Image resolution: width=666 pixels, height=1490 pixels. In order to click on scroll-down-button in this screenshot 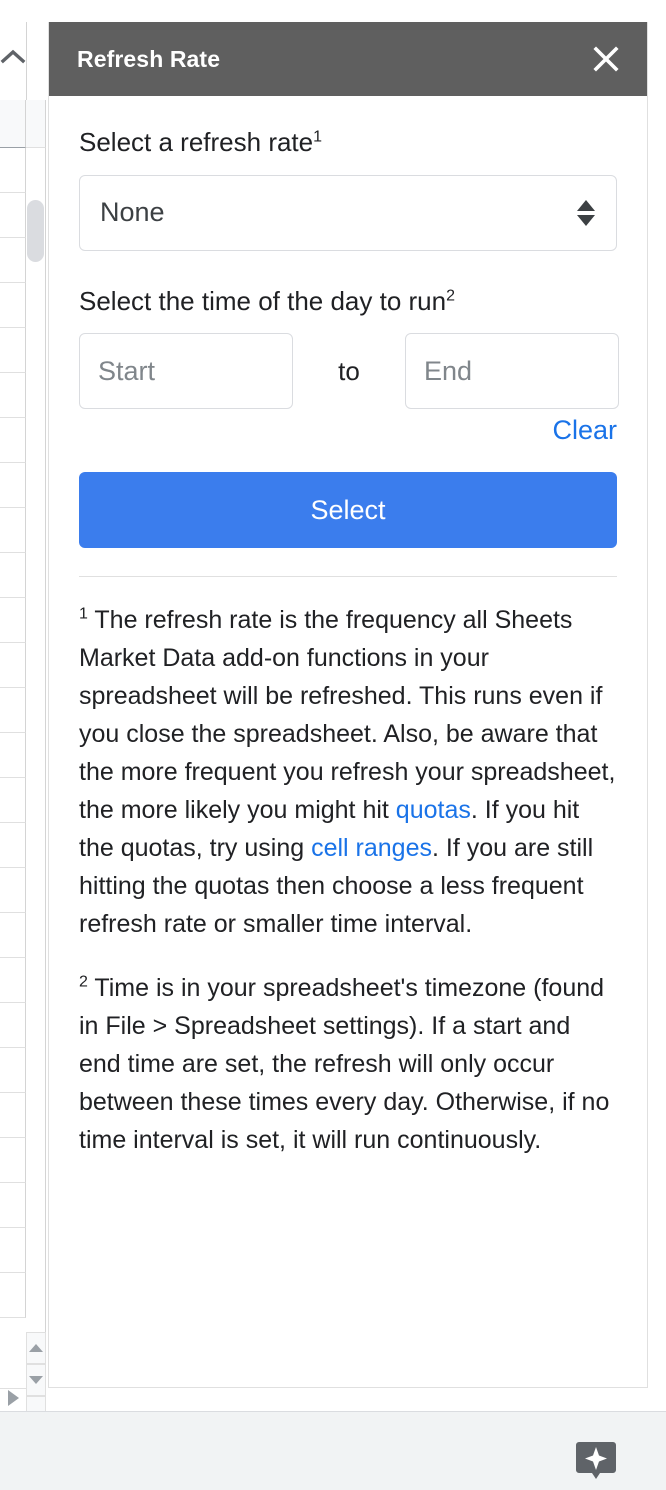, I will do `click(36, 1380)`.